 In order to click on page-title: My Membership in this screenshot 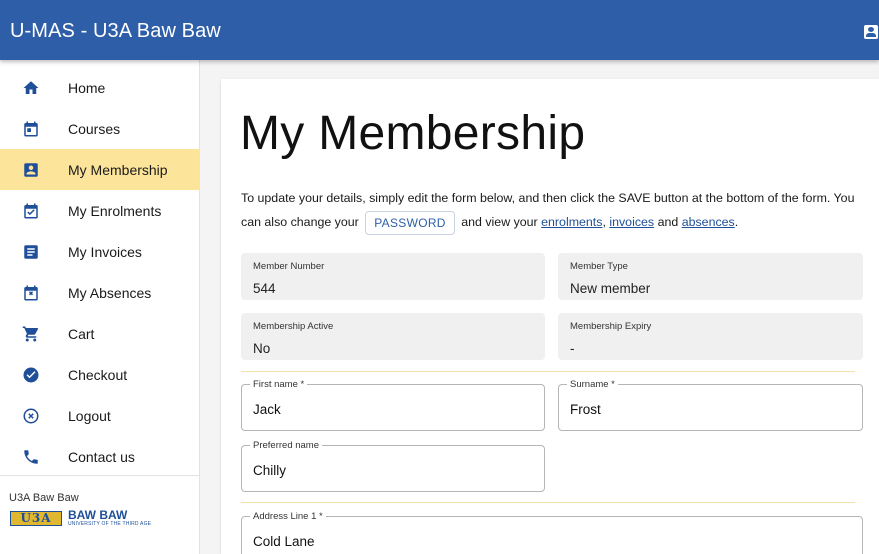, I will do `click(413, 133)`.